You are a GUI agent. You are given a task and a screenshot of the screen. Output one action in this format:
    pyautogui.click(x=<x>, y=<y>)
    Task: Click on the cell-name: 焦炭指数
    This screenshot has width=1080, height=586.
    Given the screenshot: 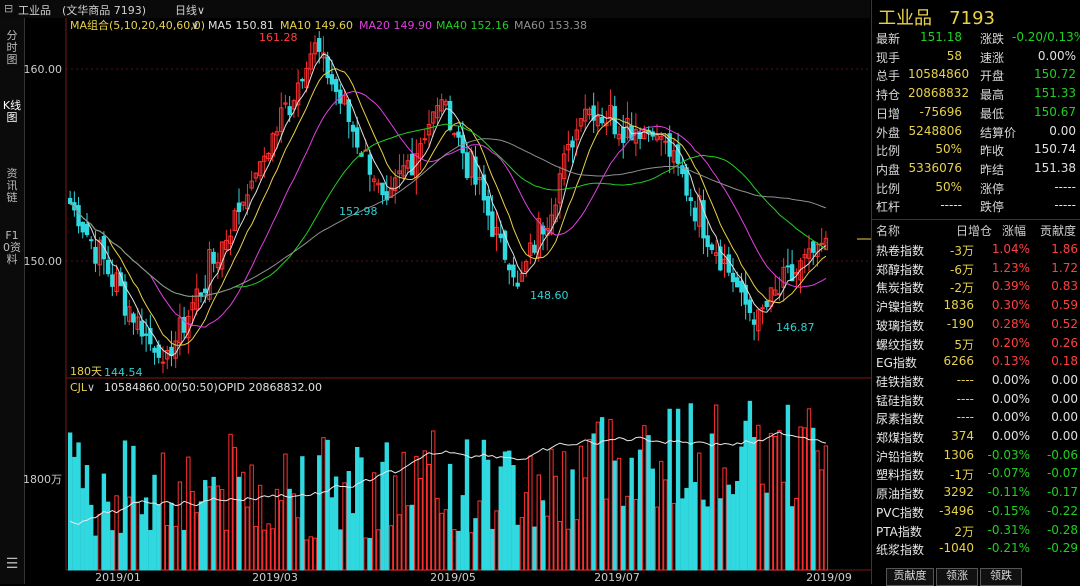 What is the action you would take?
    pyautogui.click(x=900, y=288)
    